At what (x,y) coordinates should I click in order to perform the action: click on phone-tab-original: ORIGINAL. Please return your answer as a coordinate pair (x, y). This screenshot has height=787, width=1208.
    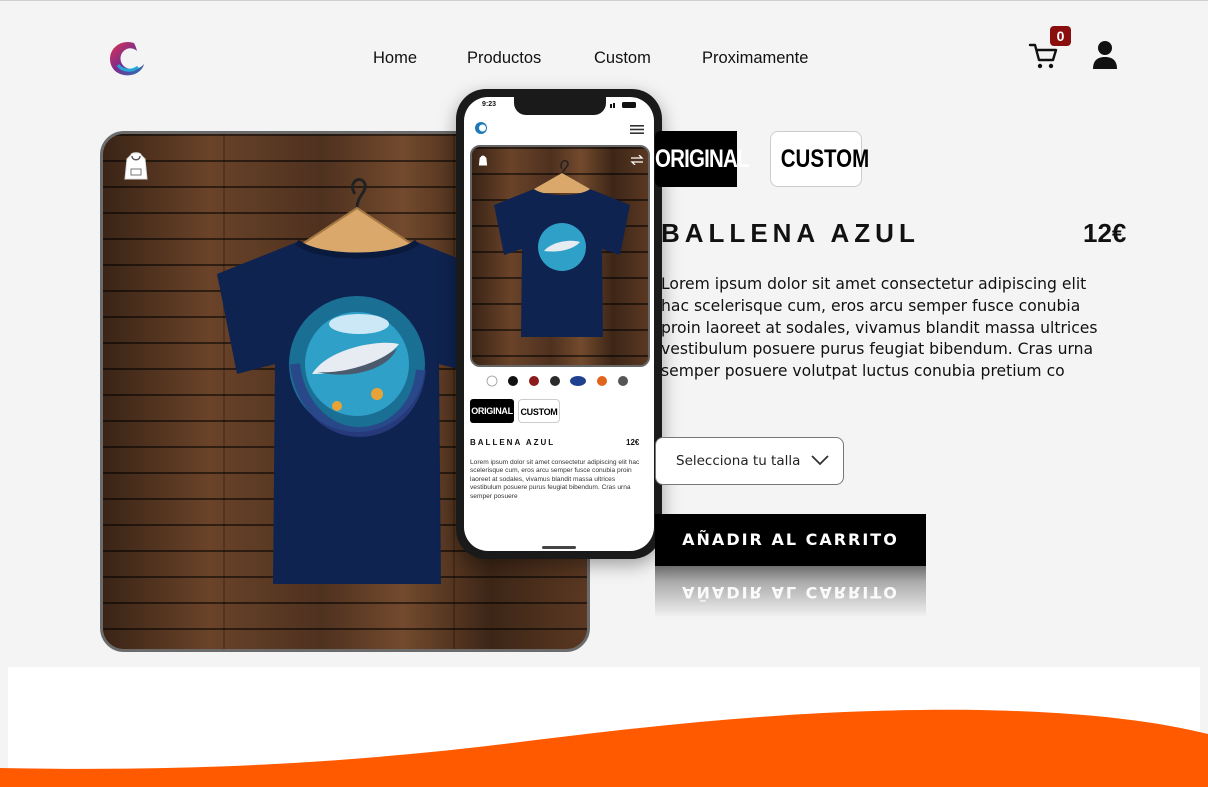
    Looking at the image, I should click on (492, 411).